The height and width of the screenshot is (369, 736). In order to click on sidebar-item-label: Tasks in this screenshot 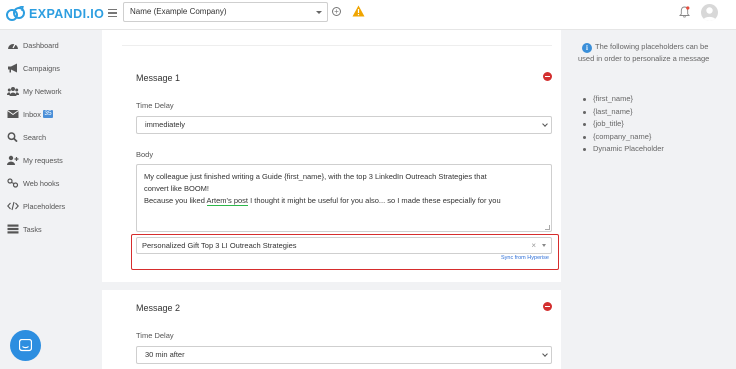, I will do `click(32, 229)`.